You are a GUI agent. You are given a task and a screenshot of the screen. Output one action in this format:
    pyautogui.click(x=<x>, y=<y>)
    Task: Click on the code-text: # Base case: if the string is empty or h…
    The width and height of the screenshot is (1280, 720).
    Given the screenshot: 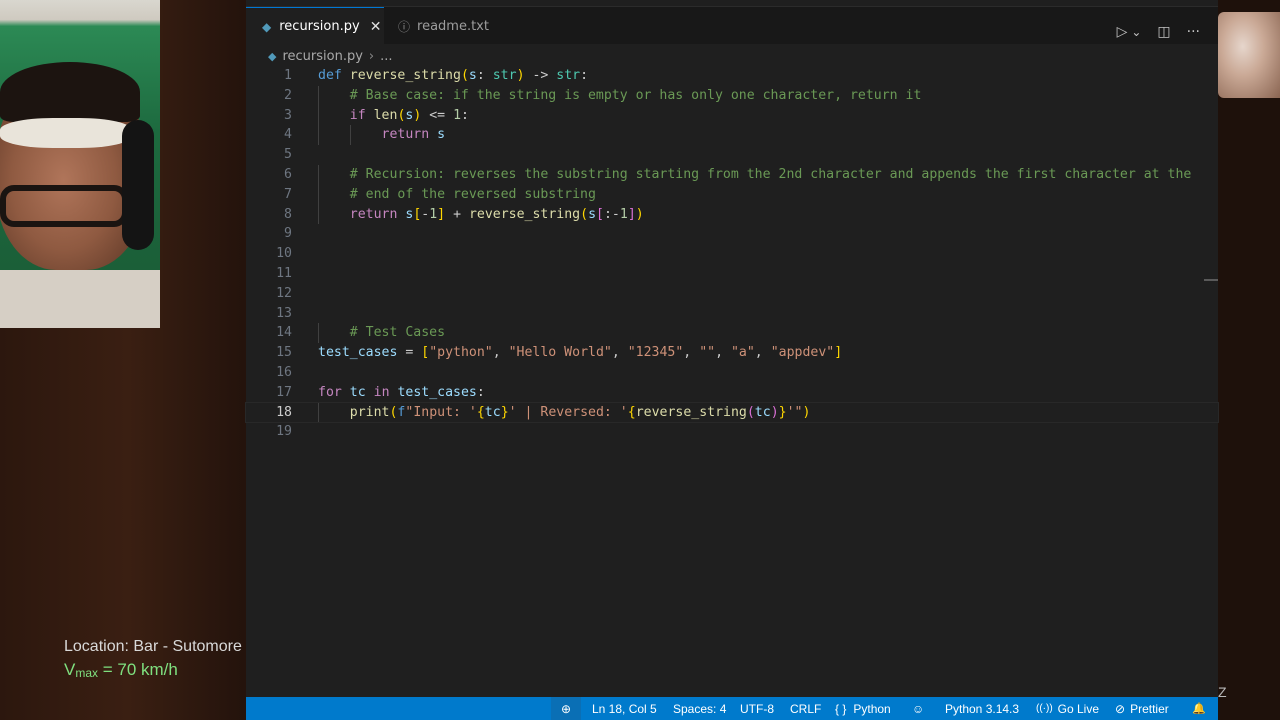 What is the action you would take?
    pyautogui.click(x=635, y=95)
    